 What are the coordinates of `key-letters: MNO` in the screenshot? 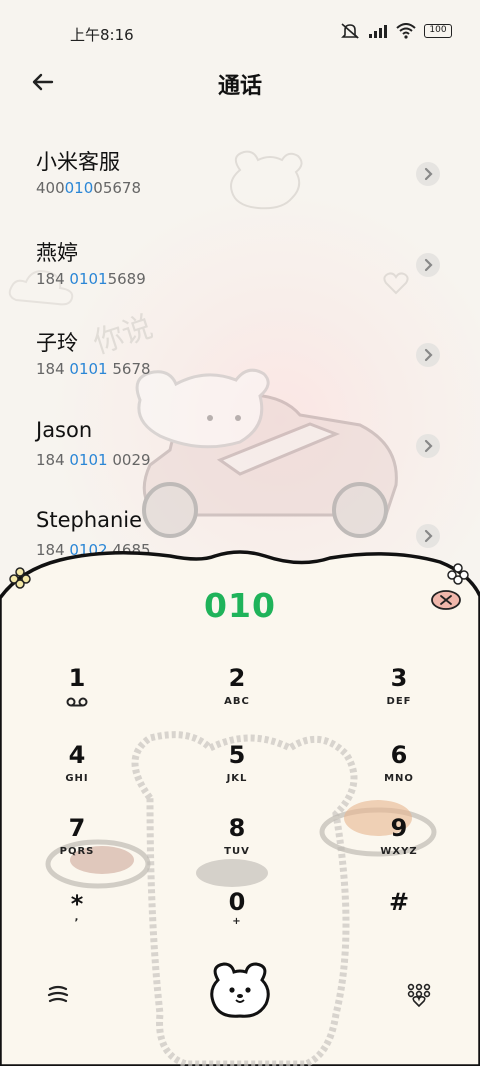 It's located at (399, 778).